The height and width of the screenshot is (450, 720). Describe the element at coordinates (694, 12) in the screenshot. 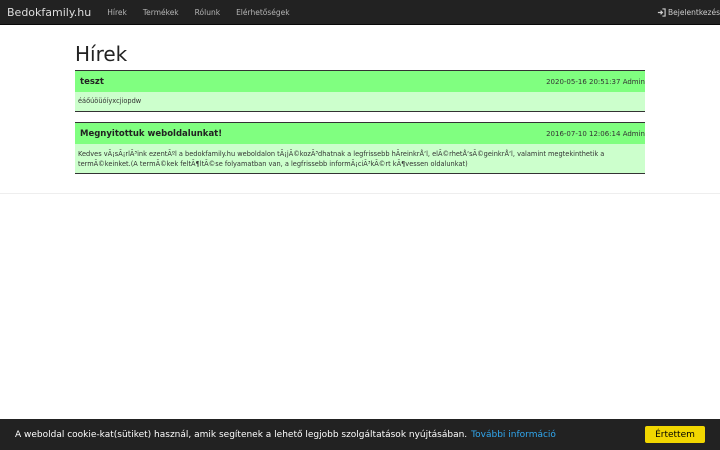

I see `login-label: Bejelentkezés` at that location.